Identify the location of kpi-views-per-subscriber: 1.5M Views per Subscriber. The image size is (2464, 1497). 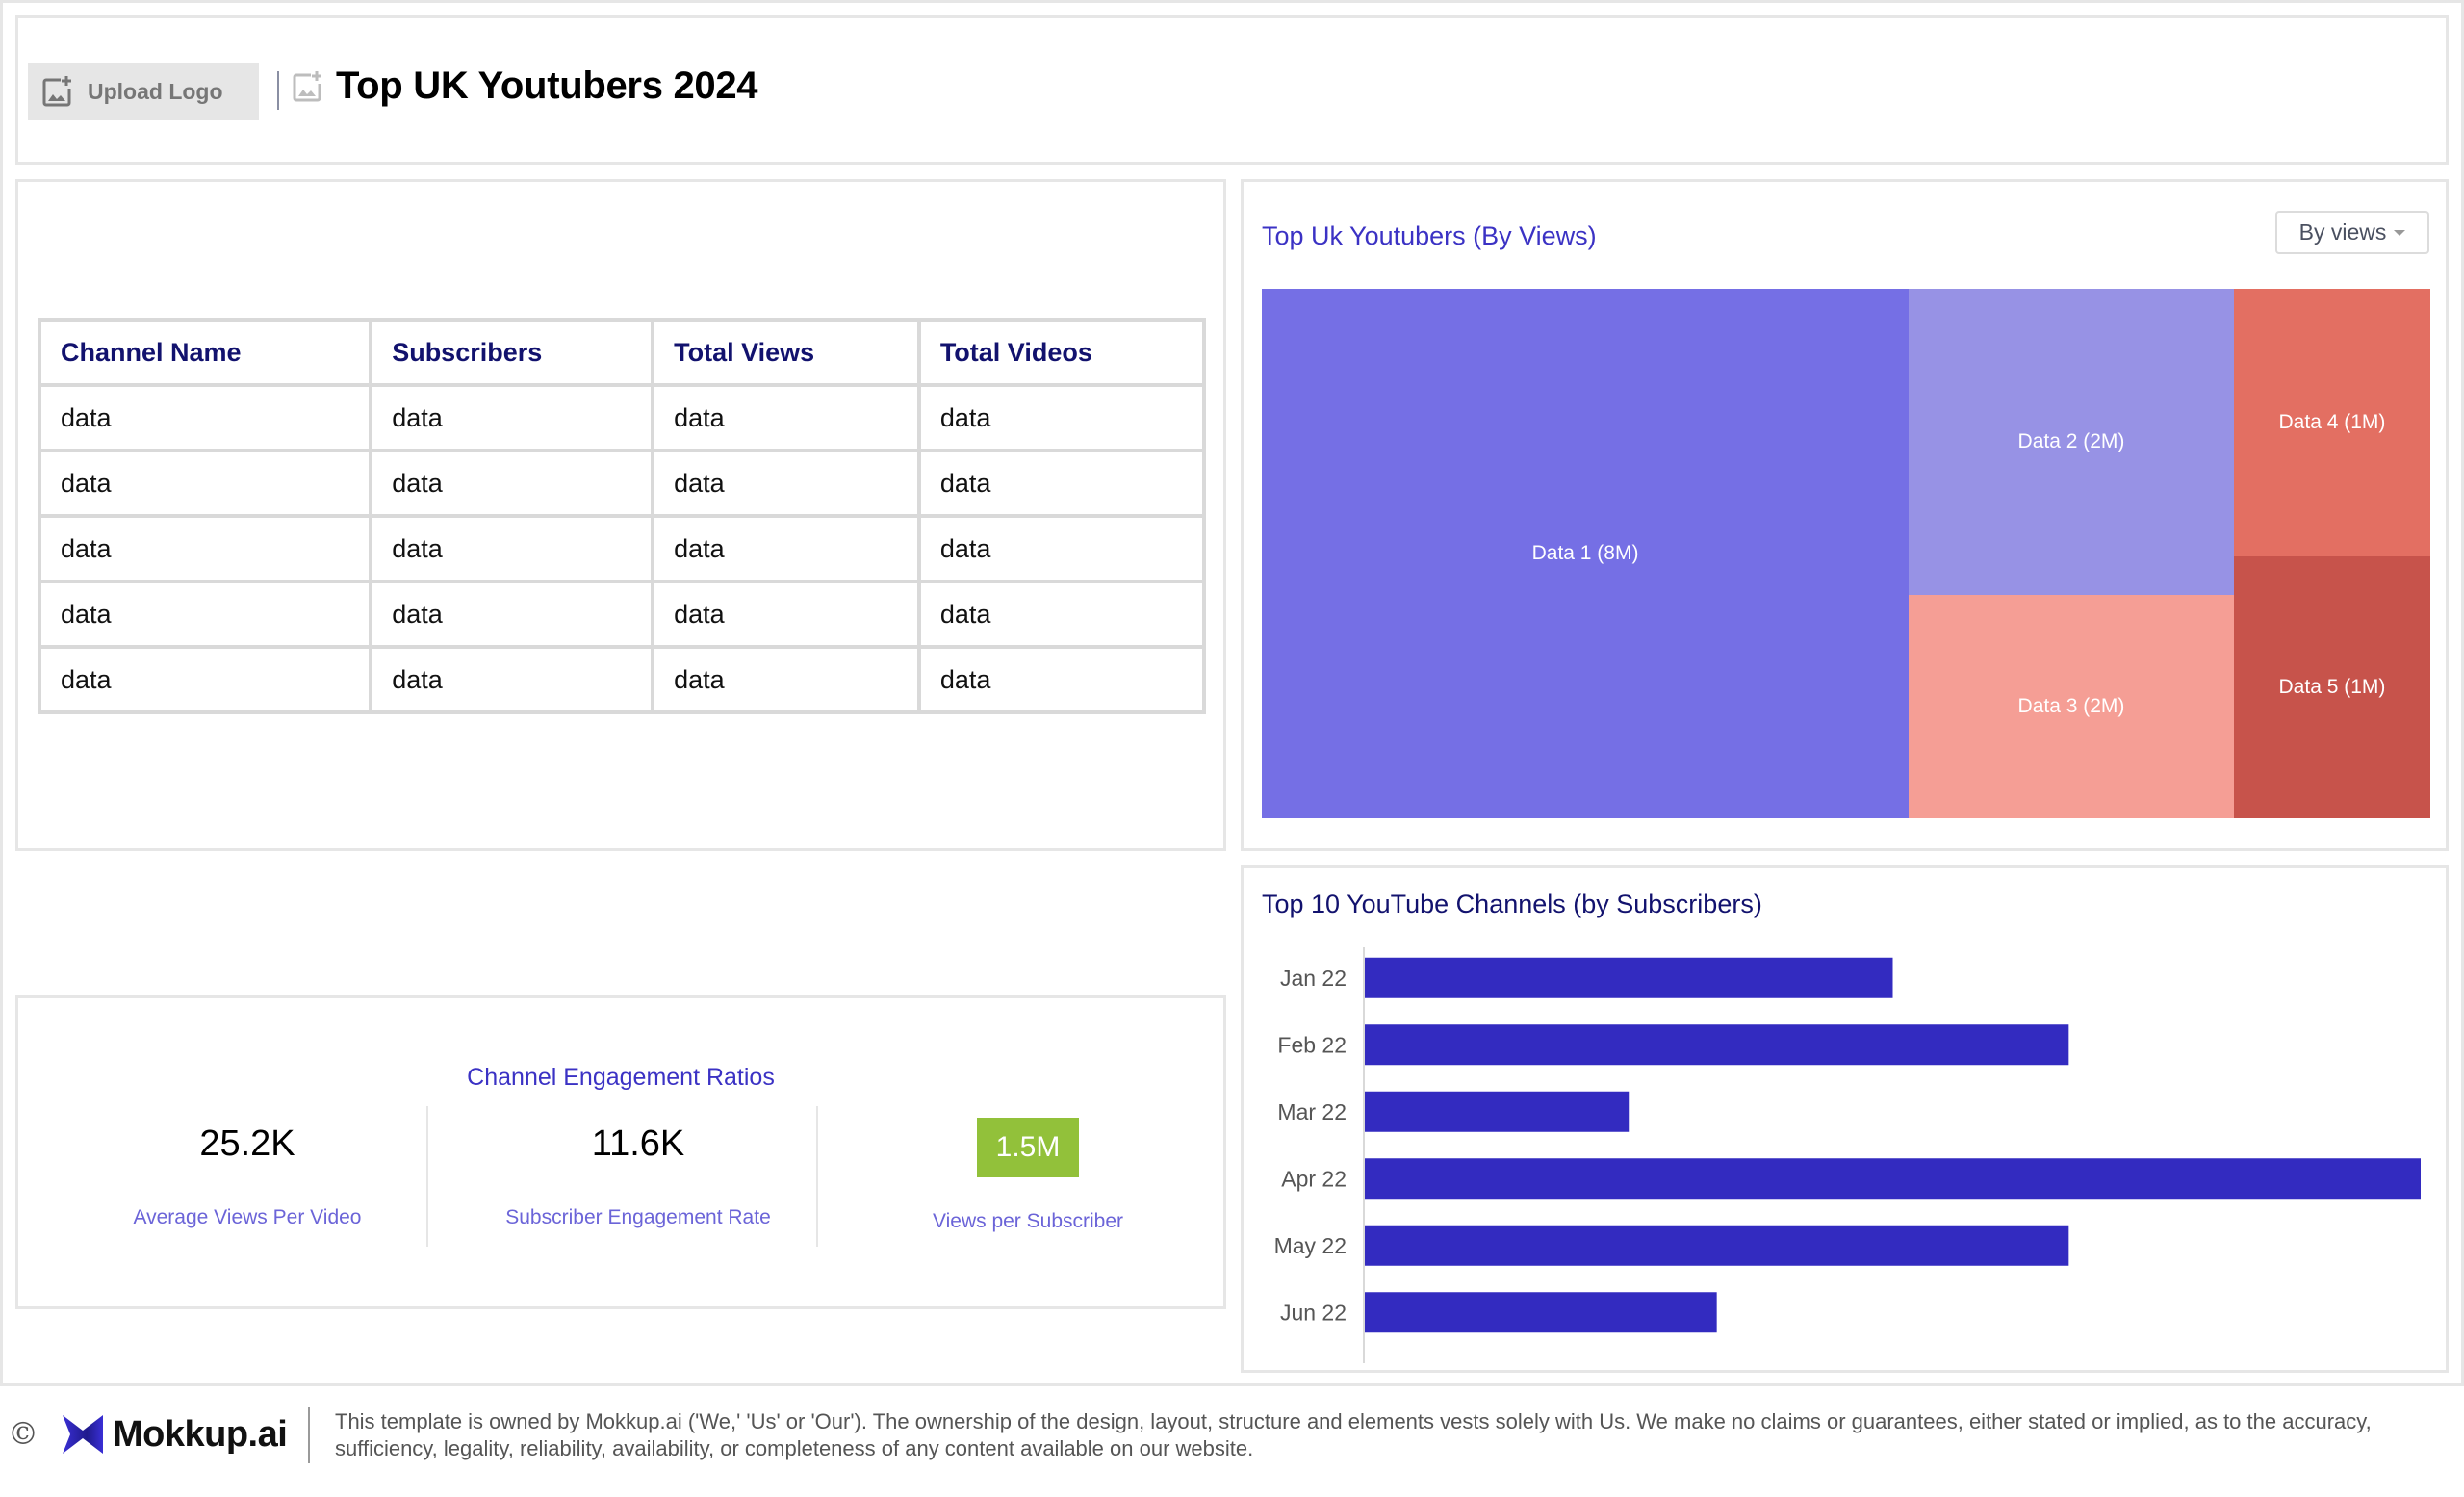
(1028, 1176).